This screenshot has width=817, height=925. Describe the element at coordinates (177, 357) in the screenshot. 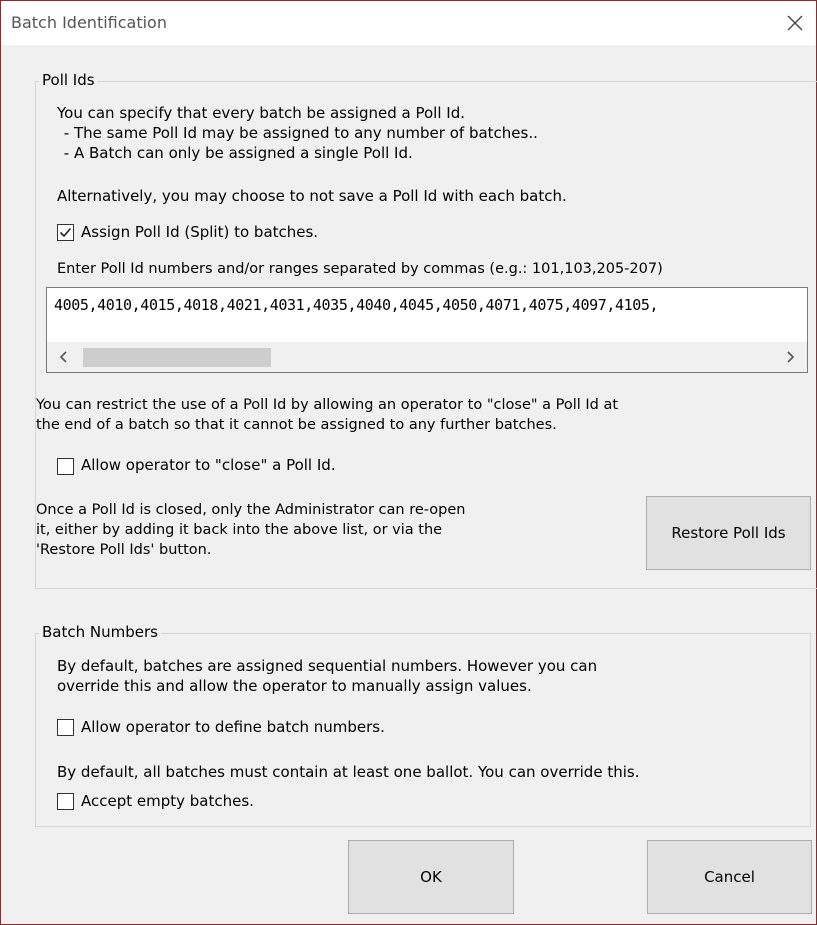

I see `scrollbar-thumb` at that location.